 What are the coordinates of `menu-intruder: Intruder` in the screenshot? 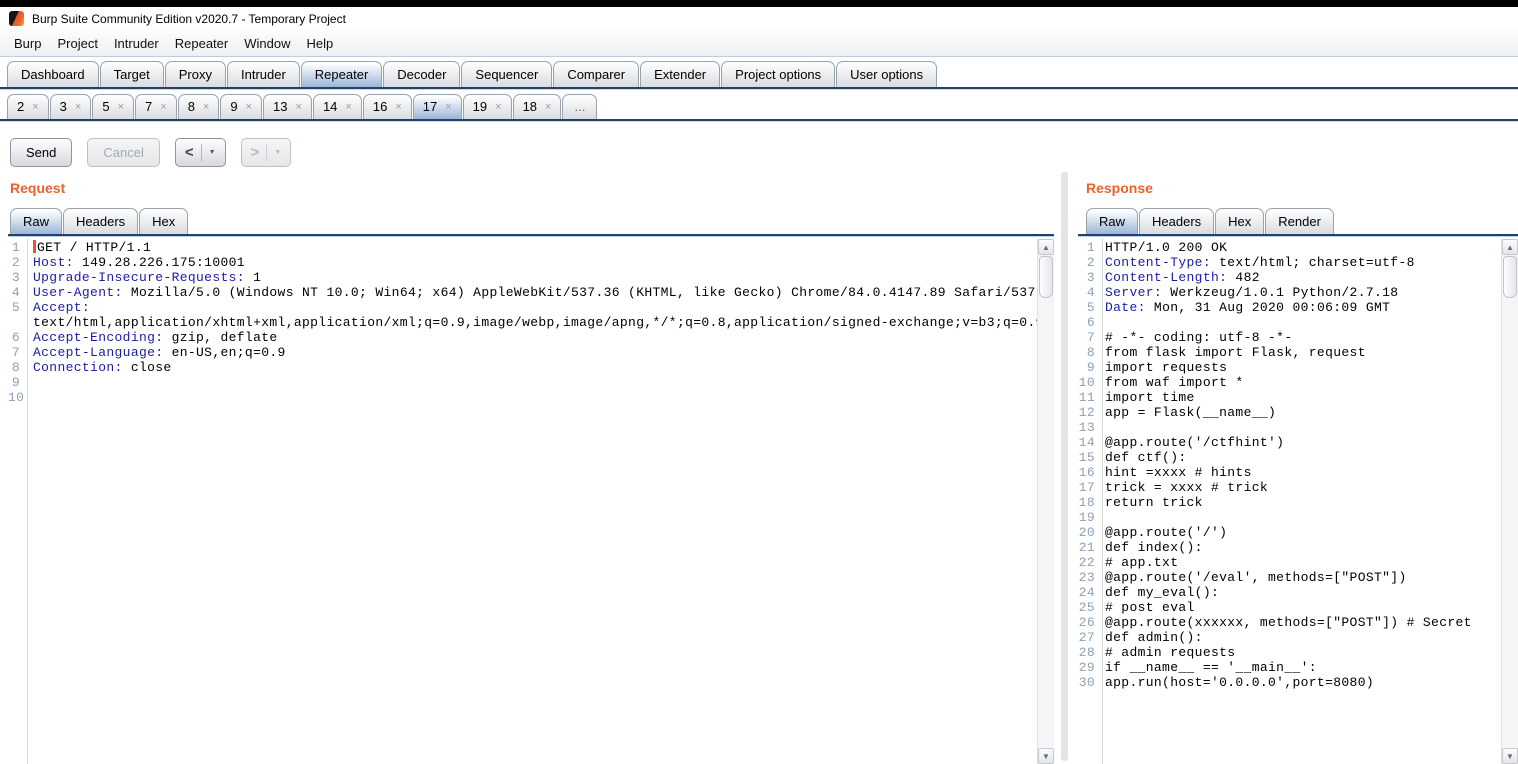 It's located at (136, 43).